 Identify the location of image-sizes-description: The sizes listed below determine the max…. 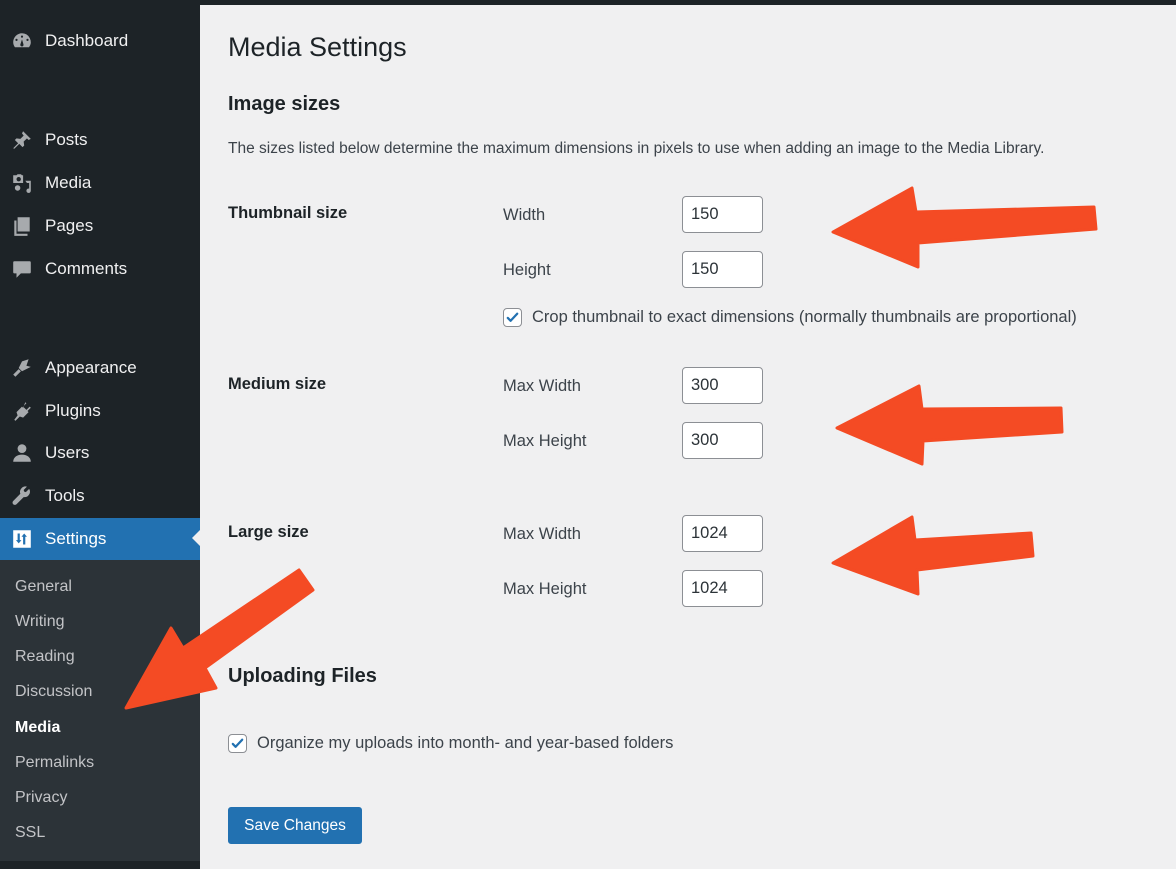
(636, 148).